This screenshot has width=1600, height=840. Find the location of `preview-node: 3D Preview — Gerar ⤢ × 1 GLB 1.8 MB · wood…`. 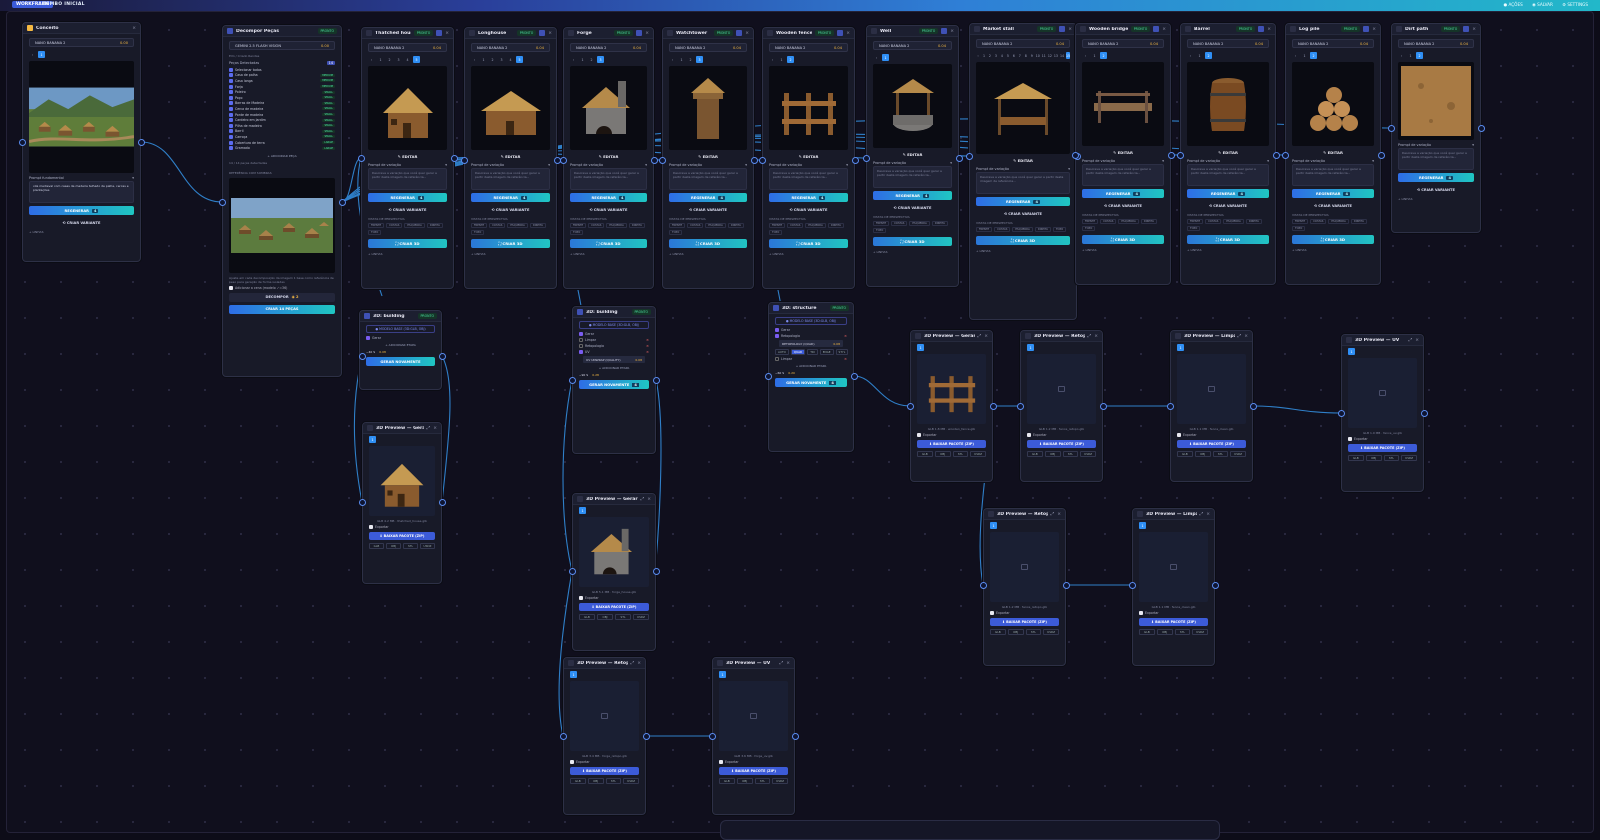

preview-node: 3D Preview — Gerar ⤢ × 1 GLB 1.8 MB · wood… is located at coordinates (951, 406).